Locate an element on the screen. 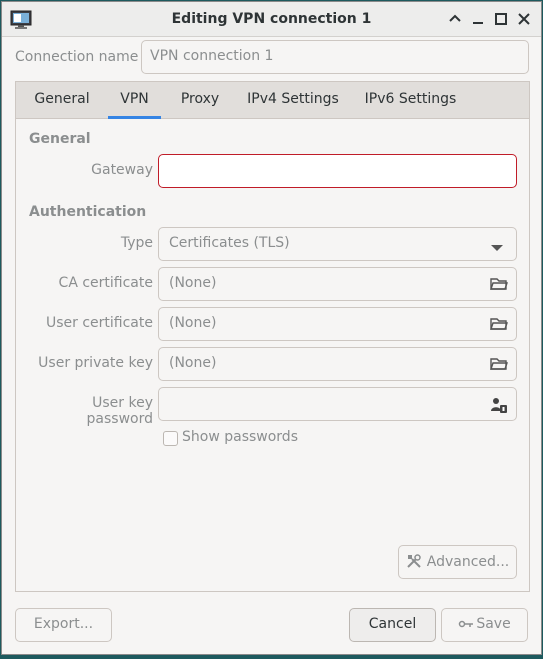  user-private-key-label: User private key is located at coordinates (95, 363).